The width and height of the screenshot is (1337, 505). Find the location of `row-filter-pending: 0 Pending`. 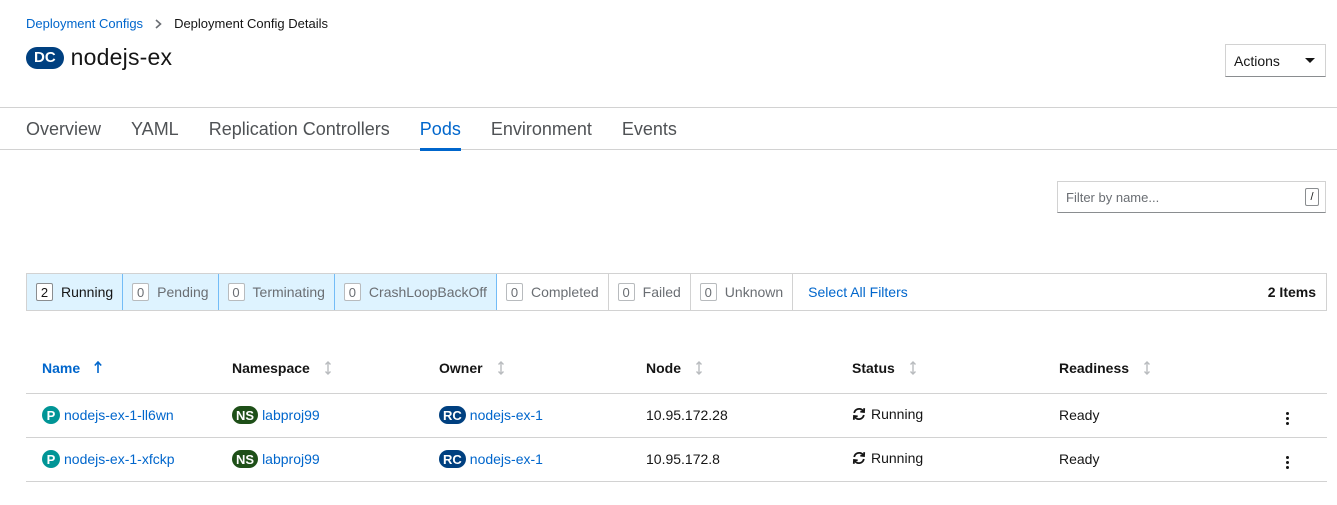

row-filter-pending: 0 Pending is located at coordinates (171, 292).